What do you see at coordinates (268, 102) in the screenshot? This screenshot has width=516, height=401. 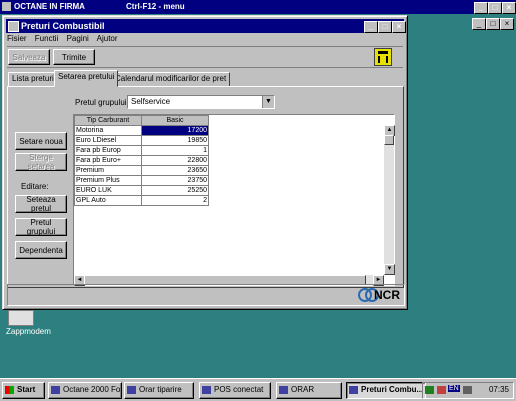 I see `chevron-down-icon: ▼` at bounding box center [268, 102].